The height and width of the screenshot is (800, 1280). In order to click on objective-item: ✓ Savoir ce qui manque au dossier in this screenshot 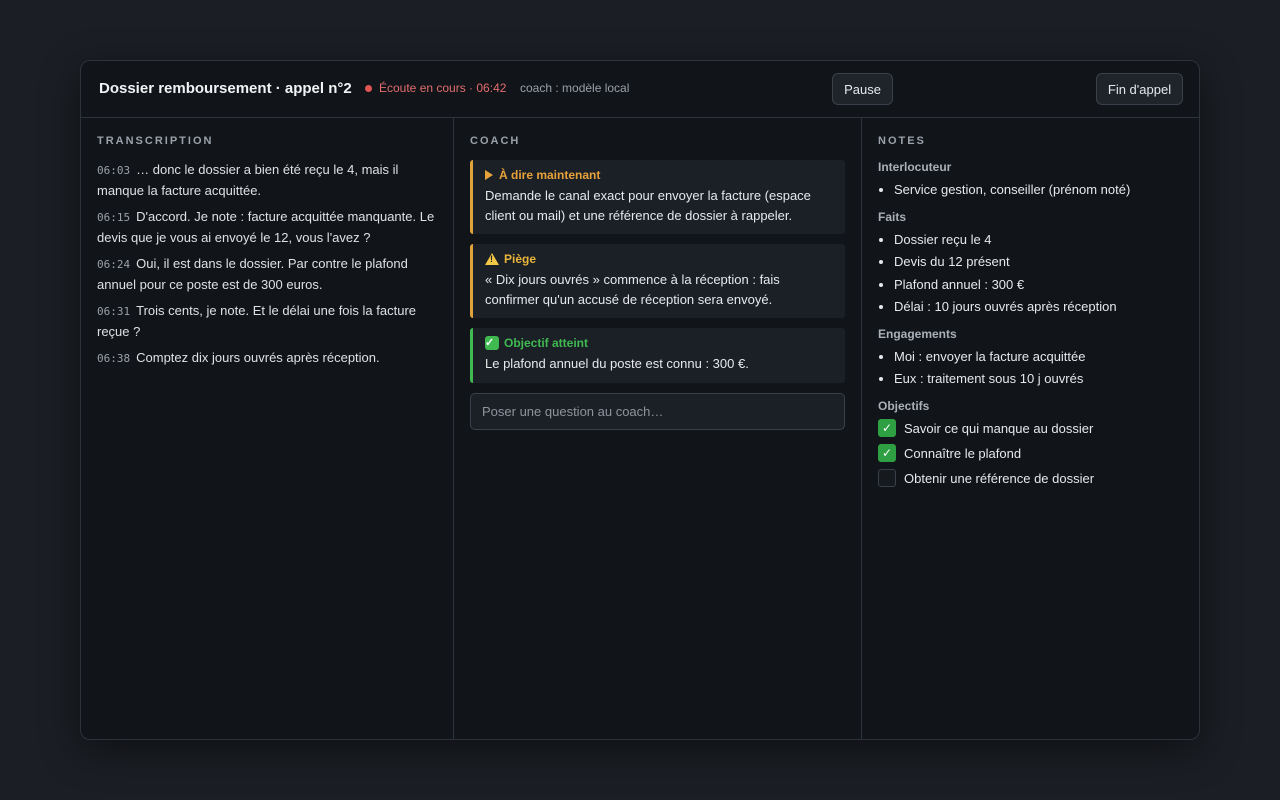, I will do `click(1031, 428)`.